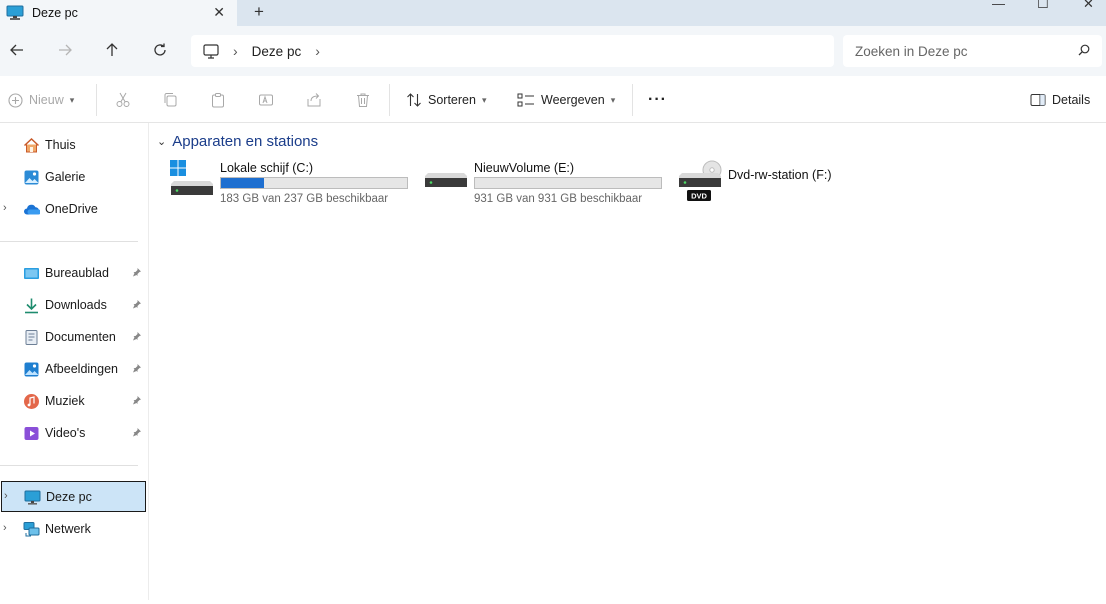 This screenshot has height=604, width=1106. I want to click on sidebar-item-afbeeldingen: Afbeeldingen, so click(73, 369).